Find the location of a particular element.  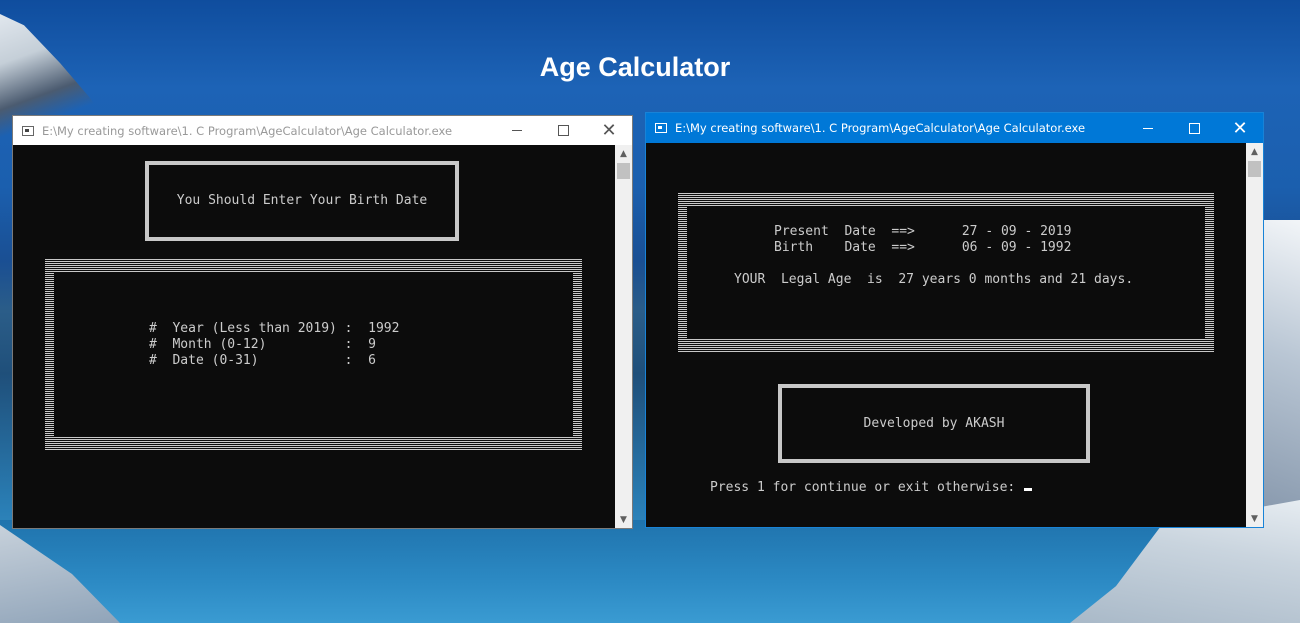

page-title: Age Calculator is located at coordinates (635, 67).